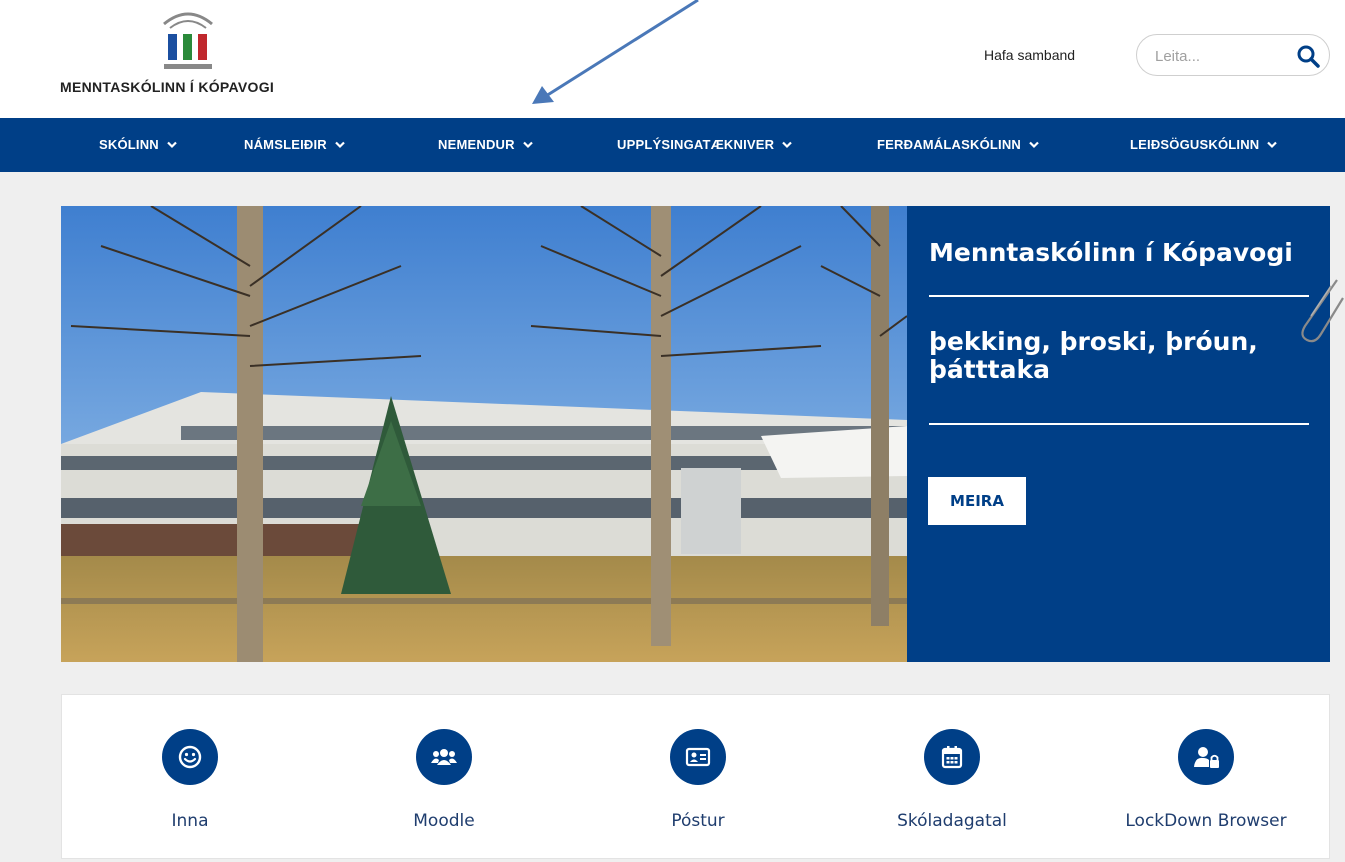 Image resolution: width=1345 pixels, height=862 pixels. I want to click on user-lock-icon, so click(1206, 757).